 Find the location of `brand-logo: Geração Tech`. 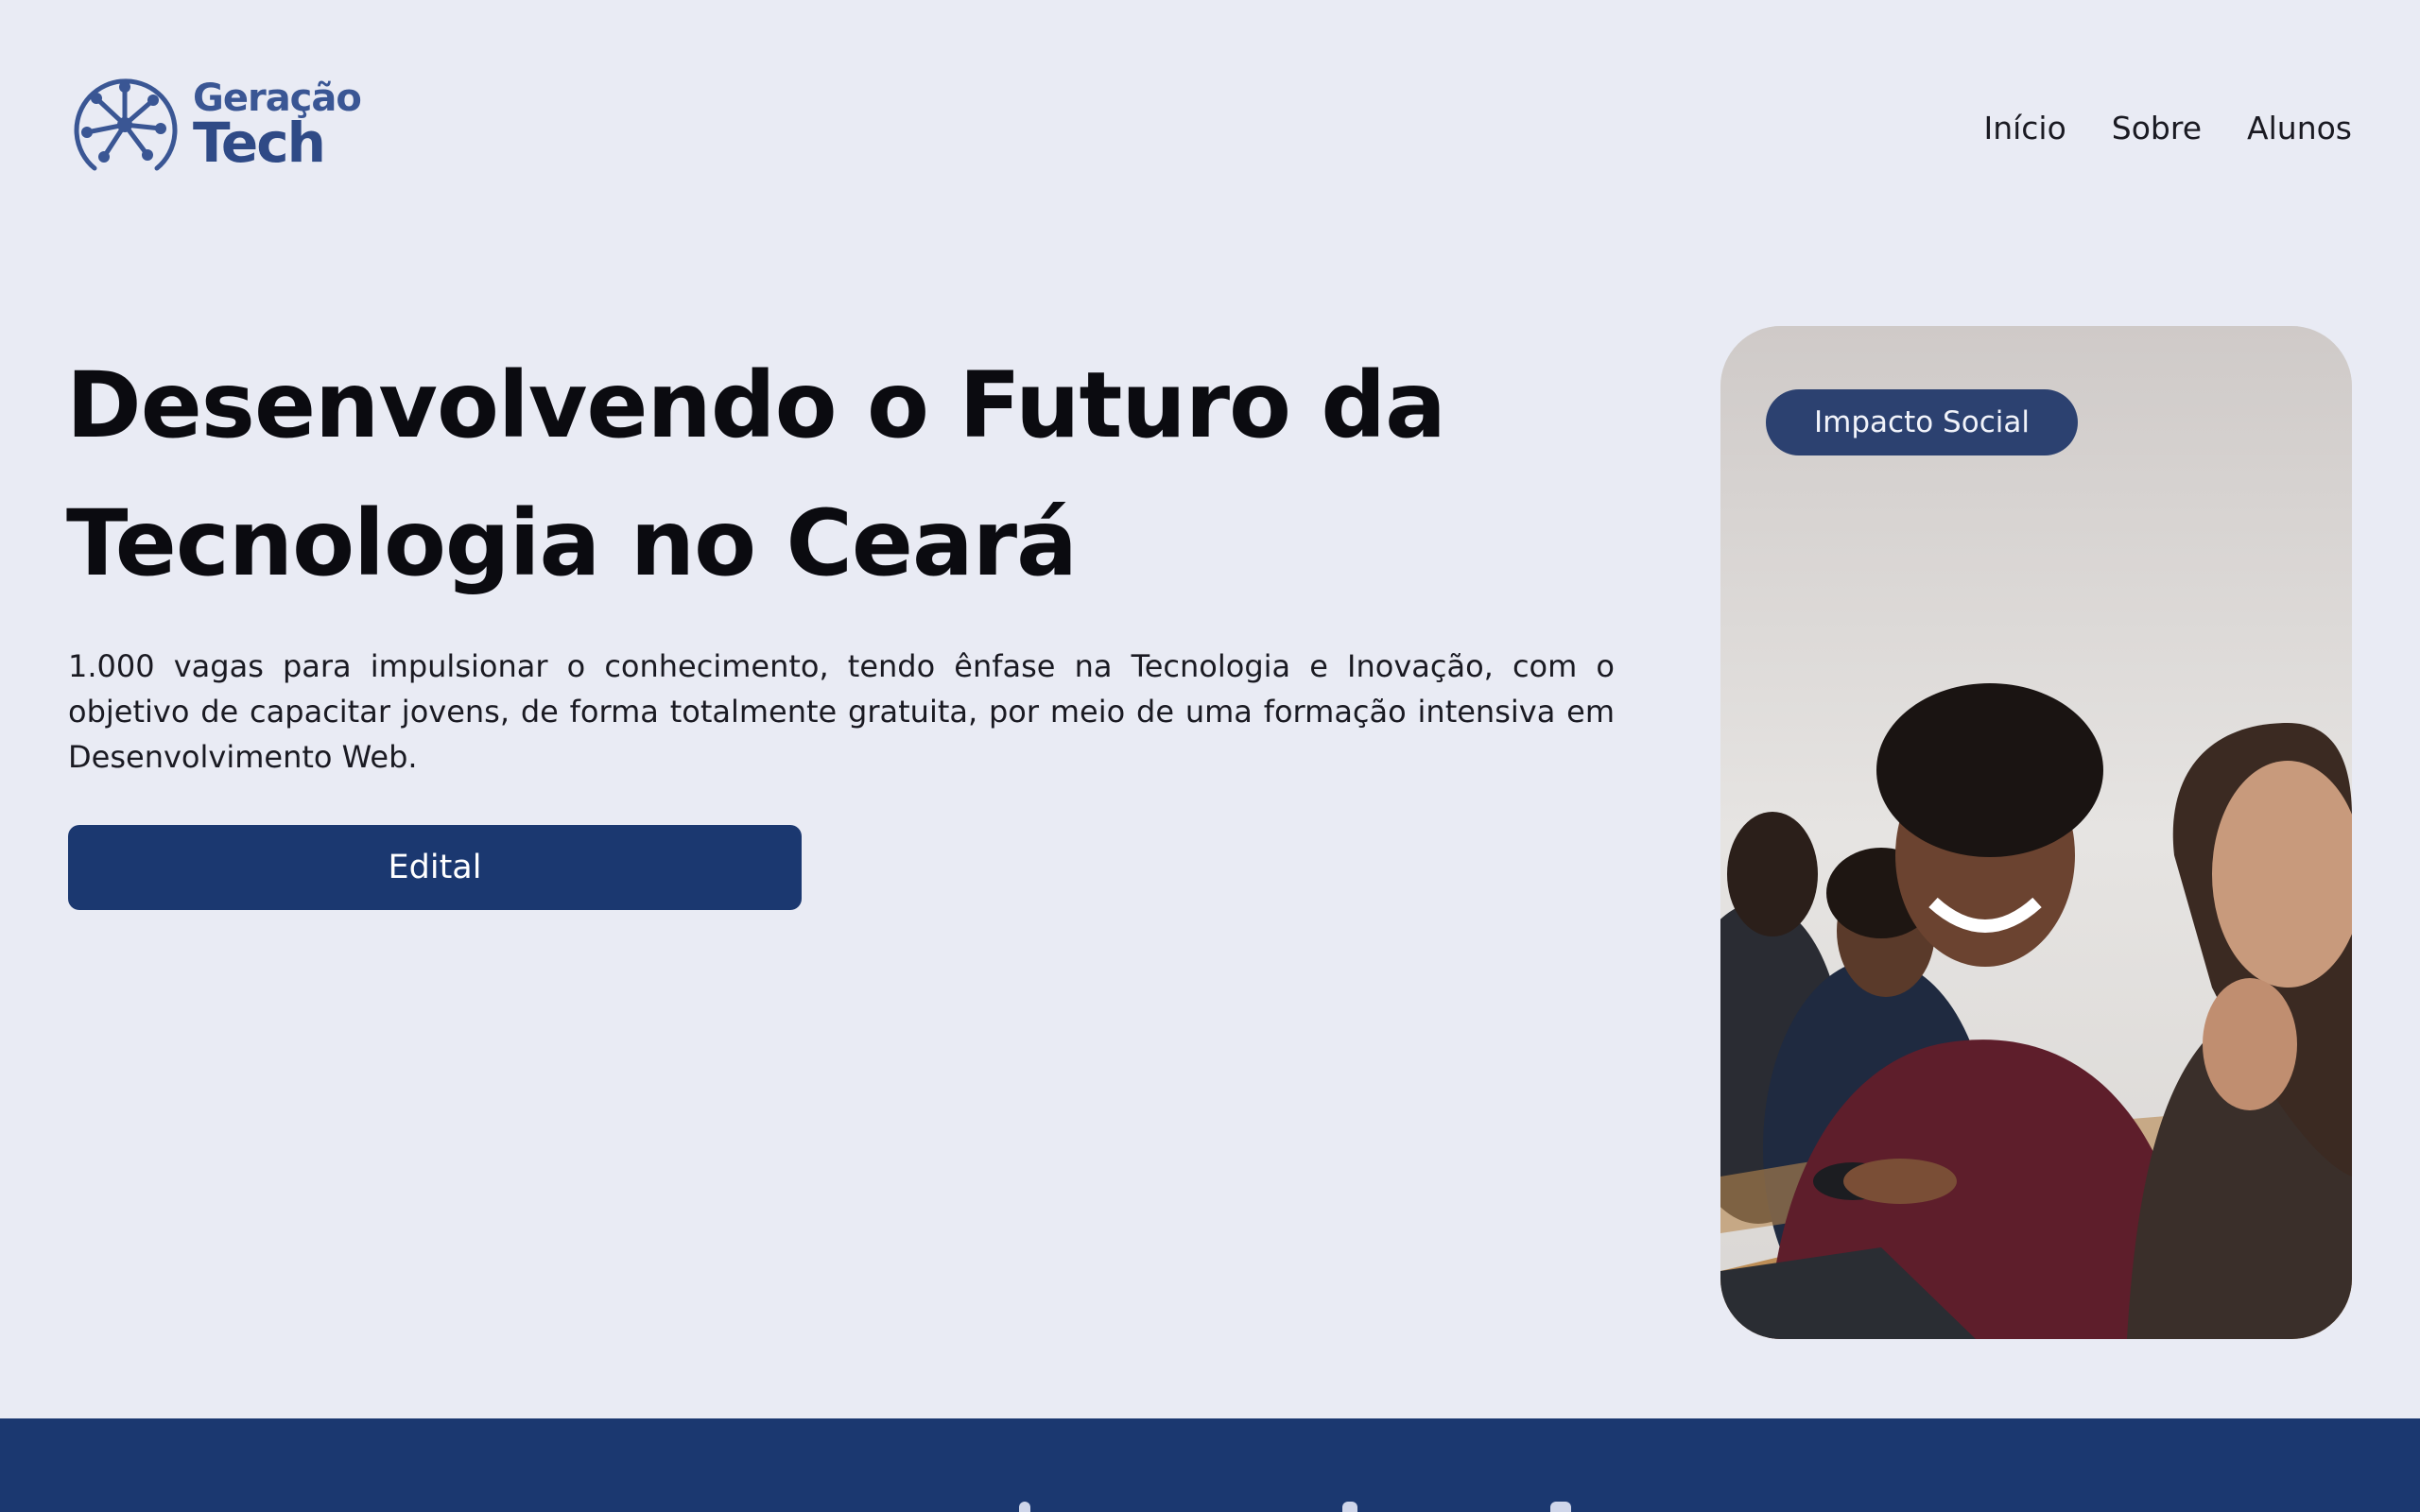

brand-logo: Geração Tech is located at coordinates (214, 124).